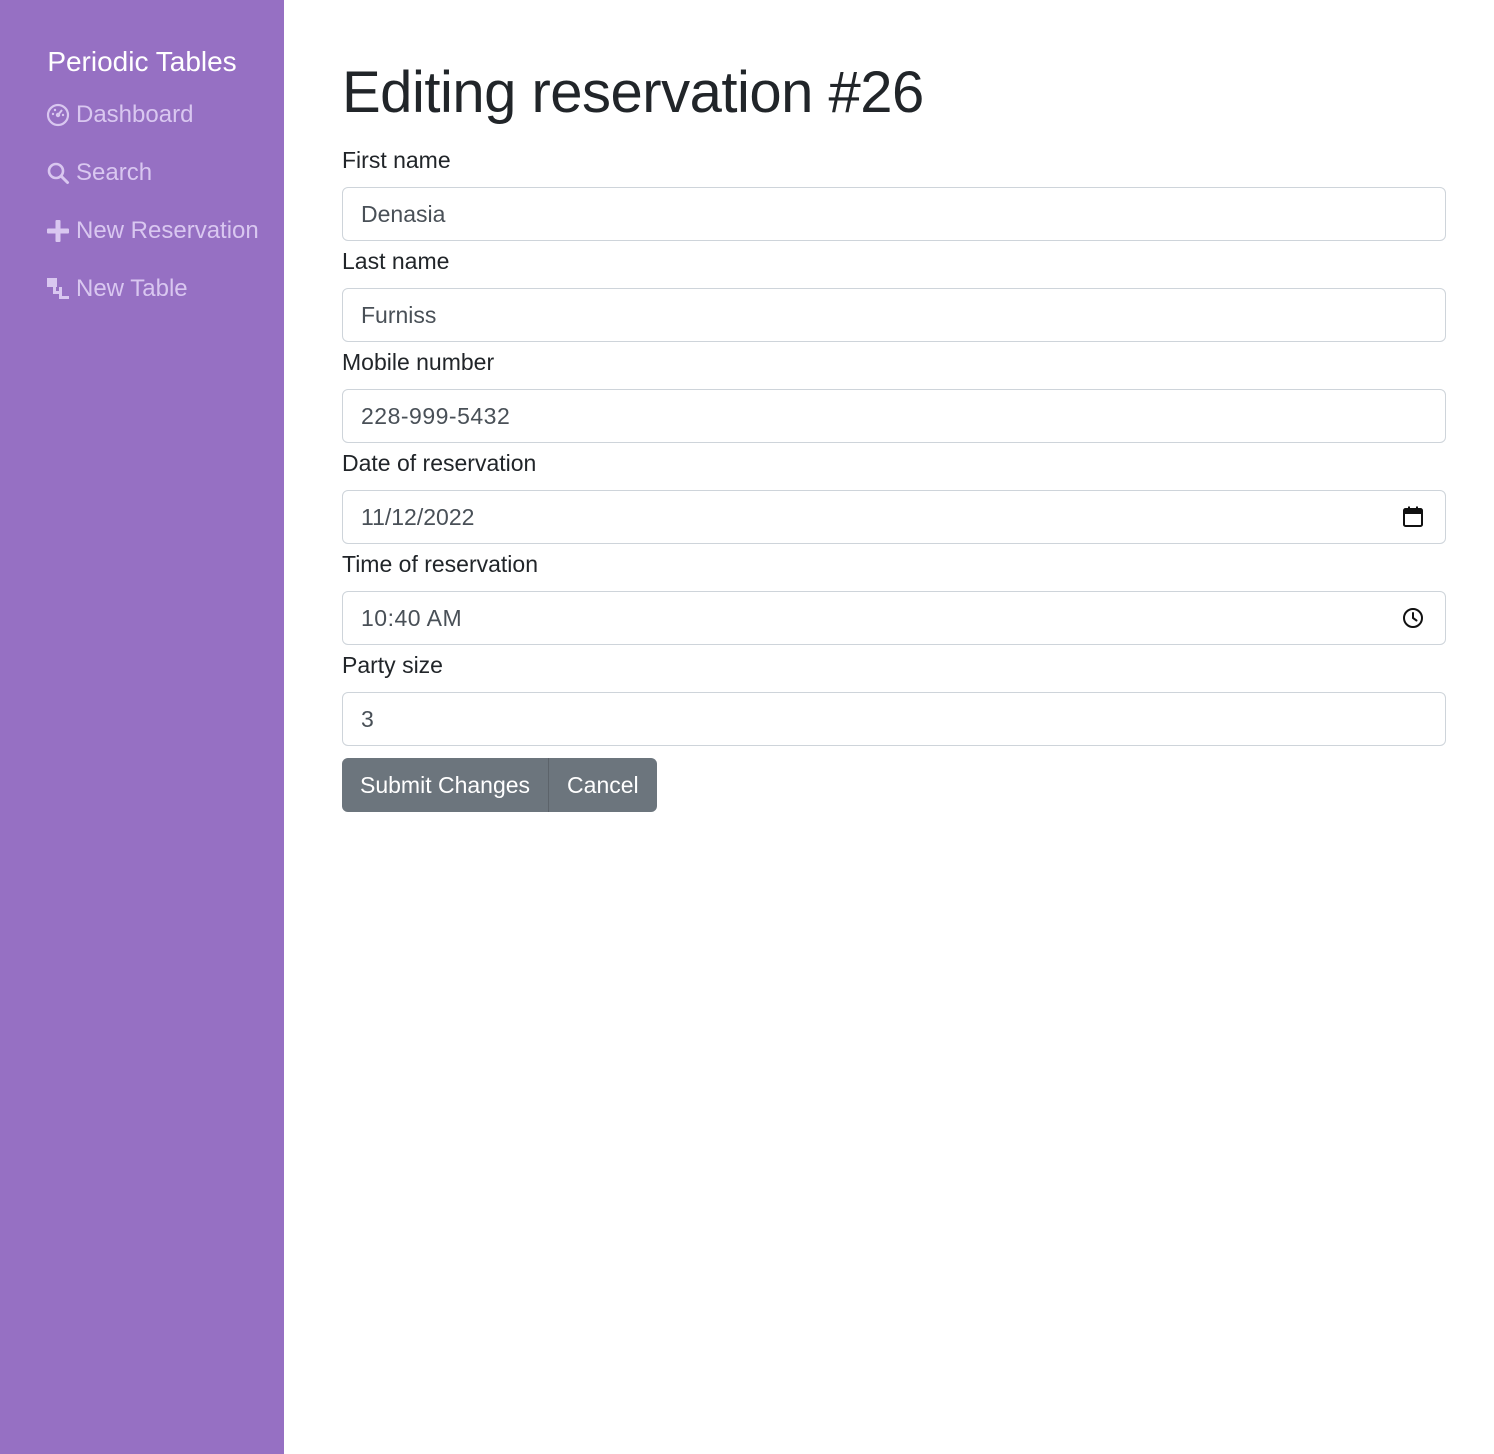 The image size is (1494, 1454). I want to click on plus-icon, so click(58, 231).